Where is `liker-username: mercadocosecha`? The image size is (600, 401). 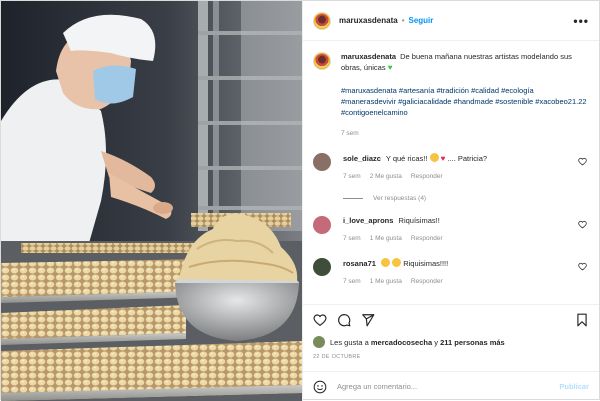 liker-username: mercadocosecha is located at coordinates (401, 342).